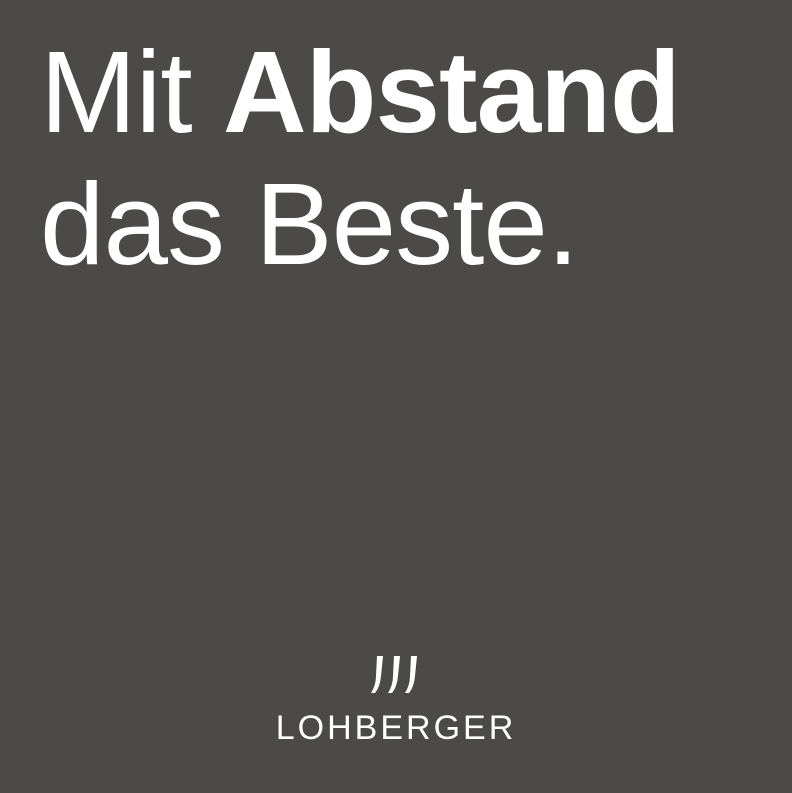  Describe the element at coordinates (394, 674) in the screenshot. I see `three-flames-icon` at that location.